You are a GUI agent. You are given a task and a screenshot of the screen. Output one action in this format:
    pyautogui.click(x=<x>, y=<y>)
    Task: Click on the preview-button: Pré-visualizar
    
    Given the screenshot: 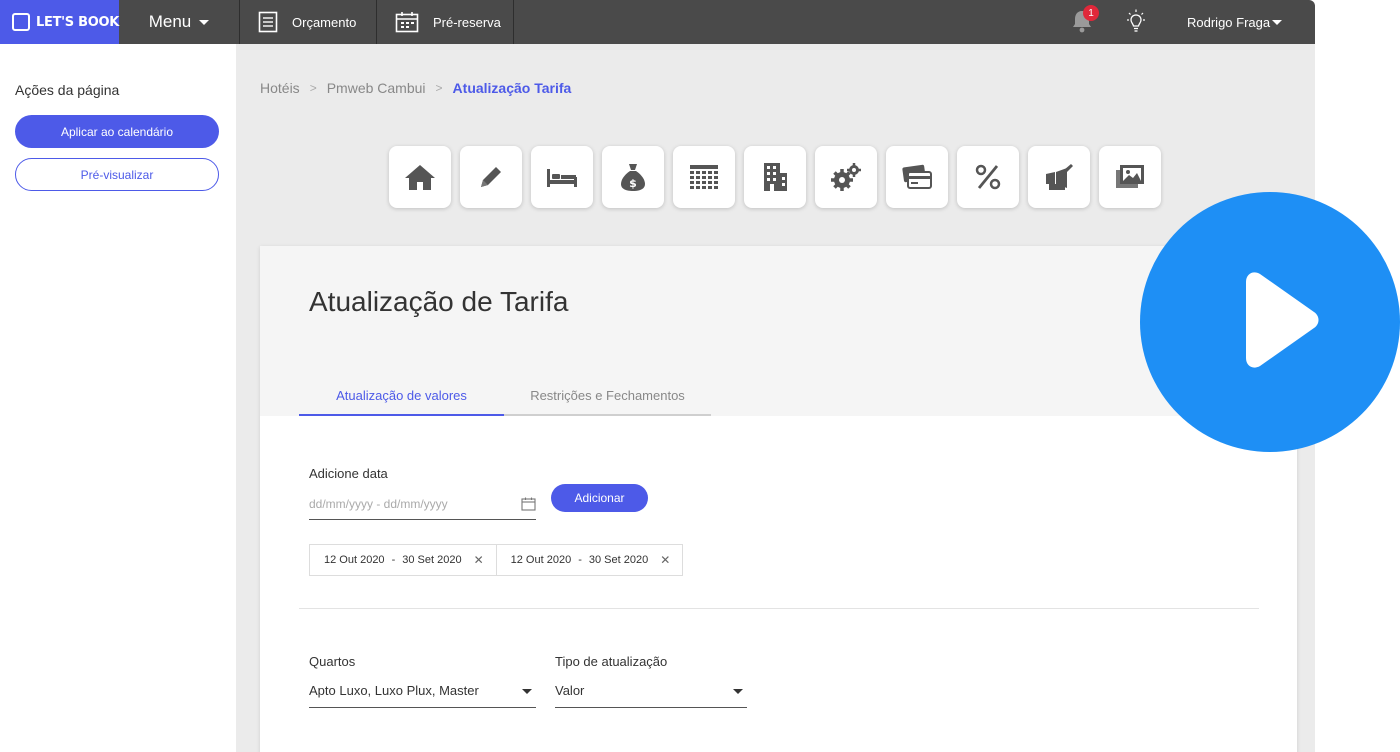 What is the action you would take?
    pyautogui.click(x=117, y=174)
    